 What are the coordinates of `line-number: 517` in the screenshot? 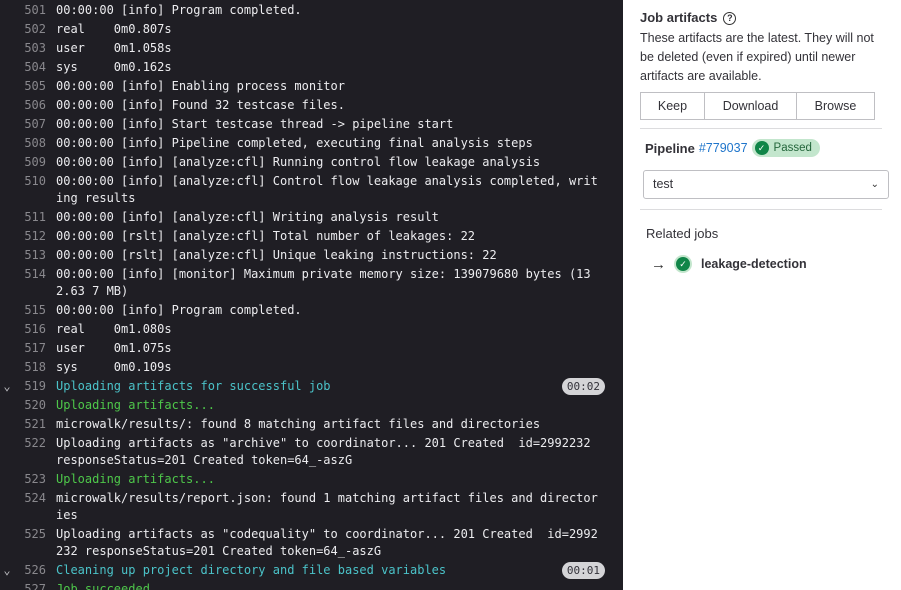 It's located at (35, 348).